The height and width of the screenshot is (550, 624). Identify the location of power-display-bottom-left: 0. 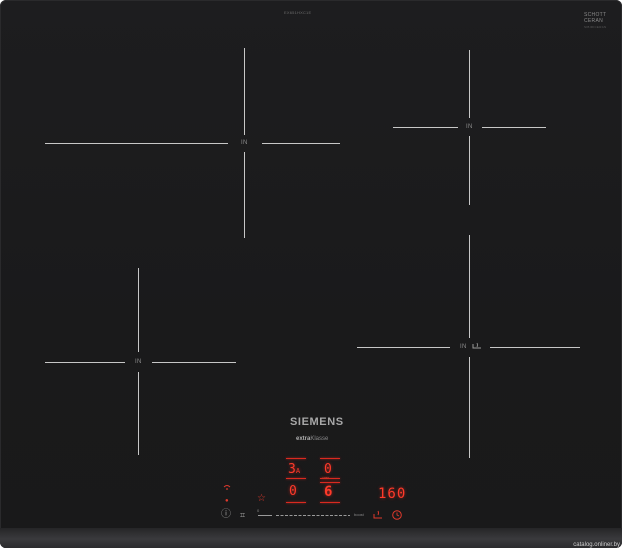
(293, 491).